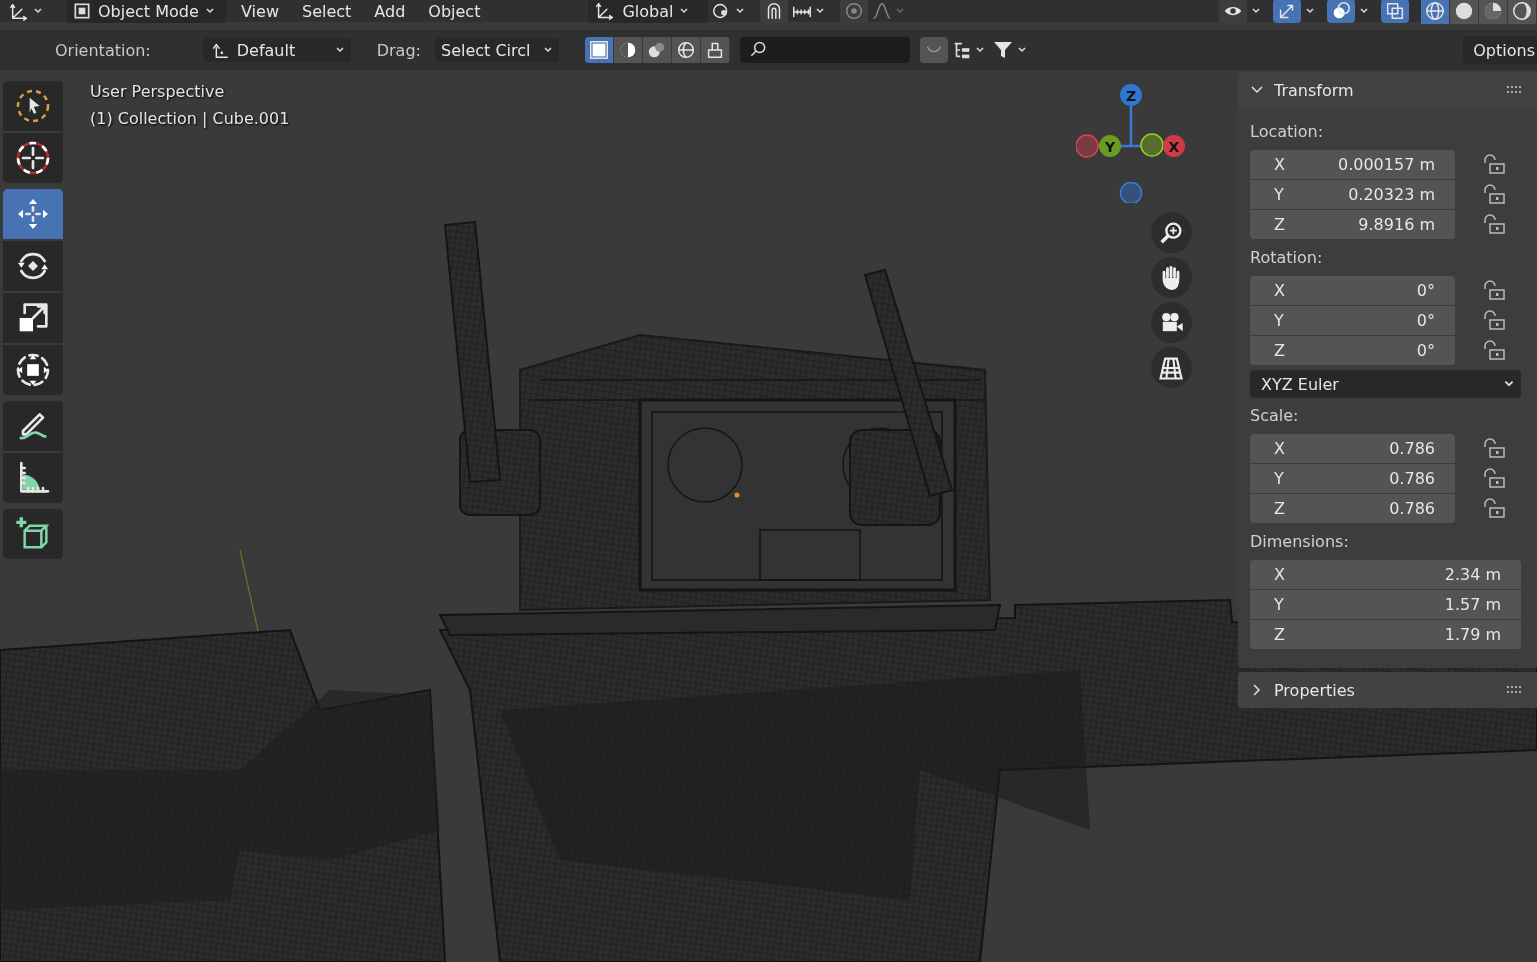  Describe the element at coordinates (33, 158) in the screenshot. I see `cursor-tool-button` at that location.